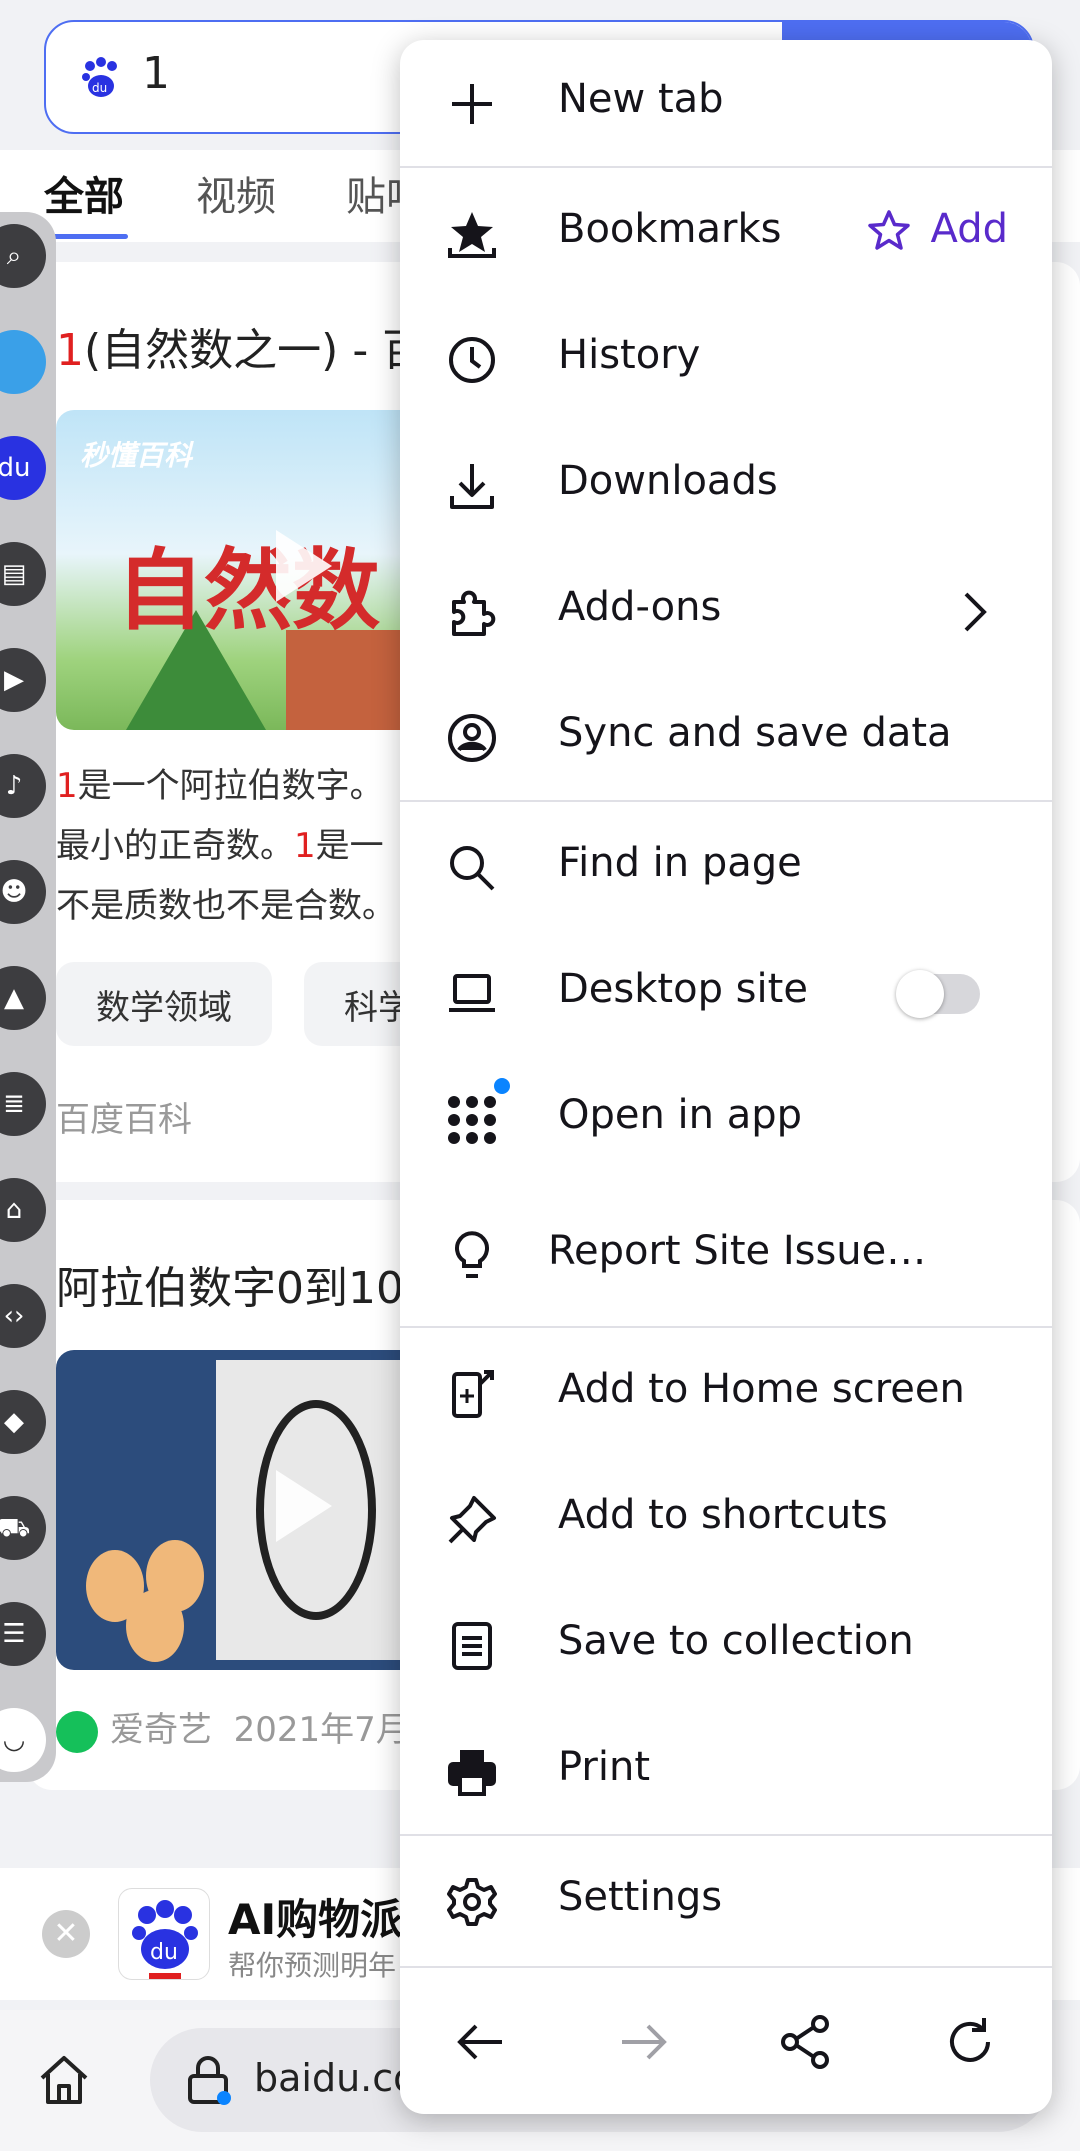 This screenshot has height=2151, width=1080. What do you see at coordinates (969, 229) in the screenshot?
I see `add-bookmark-button: Add` at bounding box center [969, 229].